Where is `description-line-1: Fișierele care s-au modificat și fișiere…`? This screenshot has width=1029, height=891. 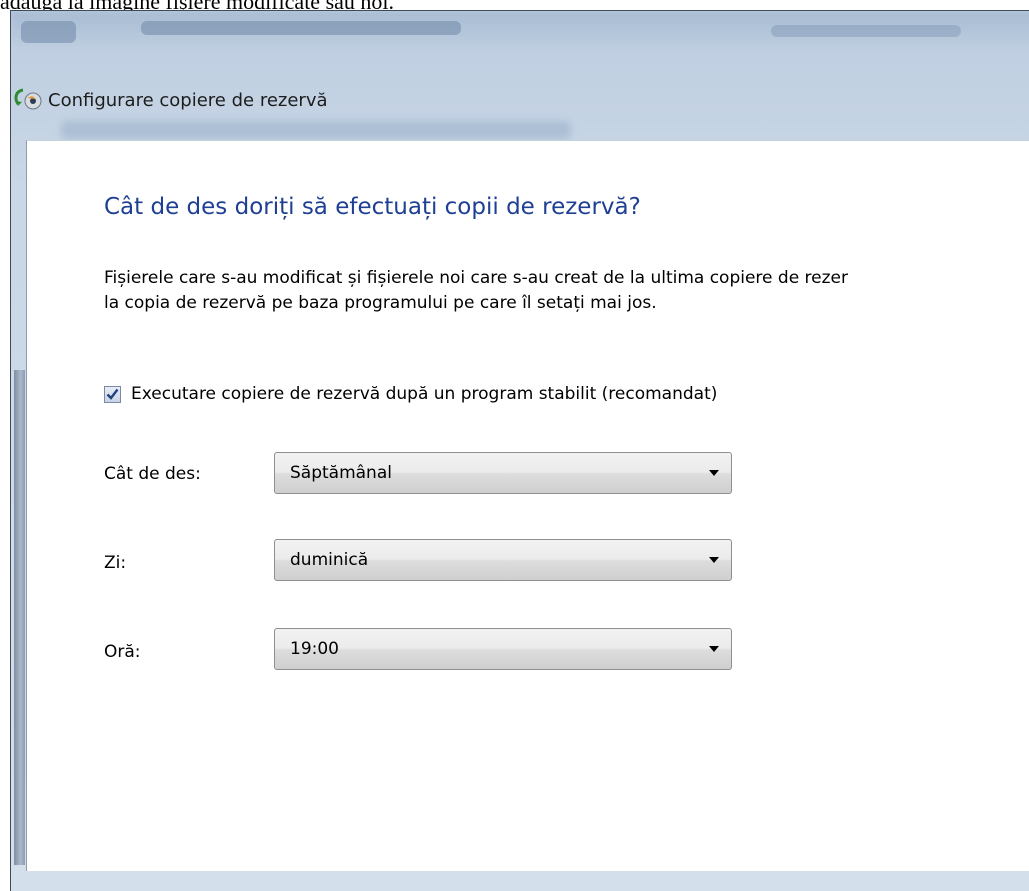 description-line-1: Fișierele care s-au modificat și fișiere… is located at coordinates (476, 278).